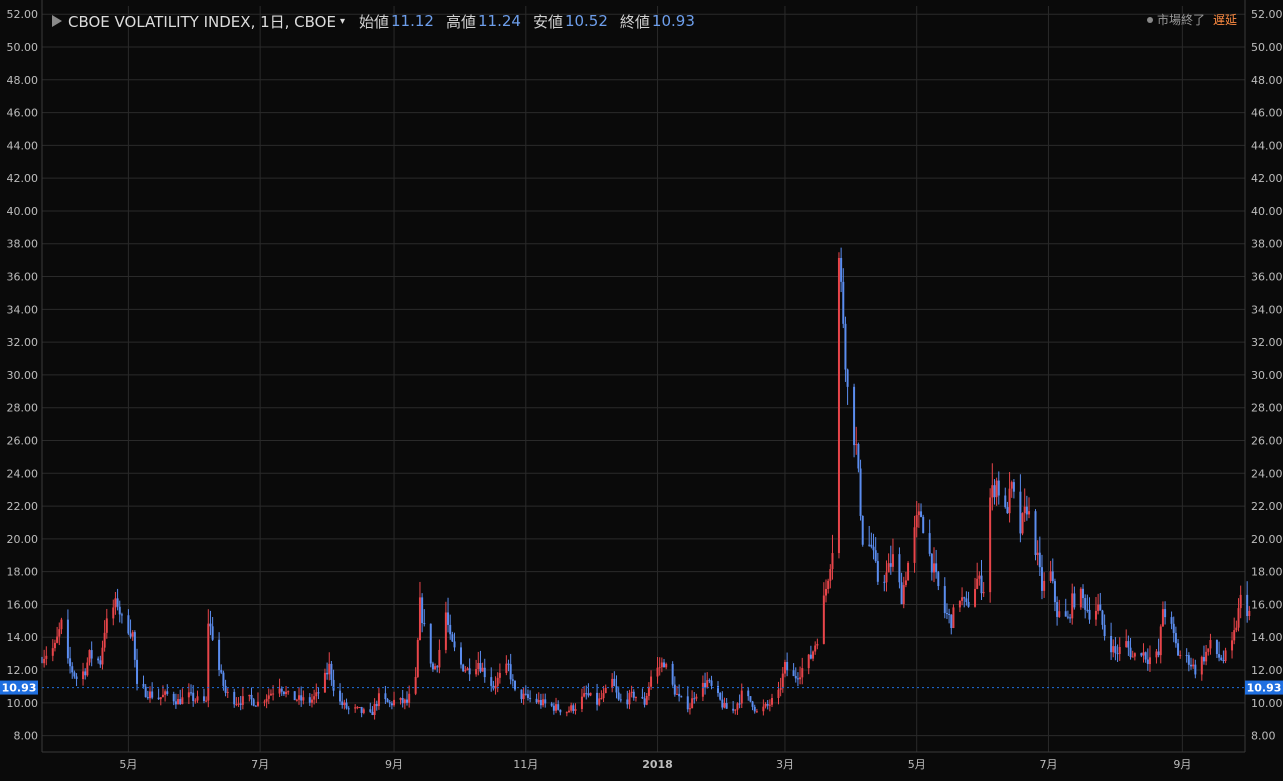 The width and height of the screenshot is (1283, 781). What do you see at coordinates (586, 21) in the screenshot?
I see `low-value: 10.52` at bounding box center [586, 21].